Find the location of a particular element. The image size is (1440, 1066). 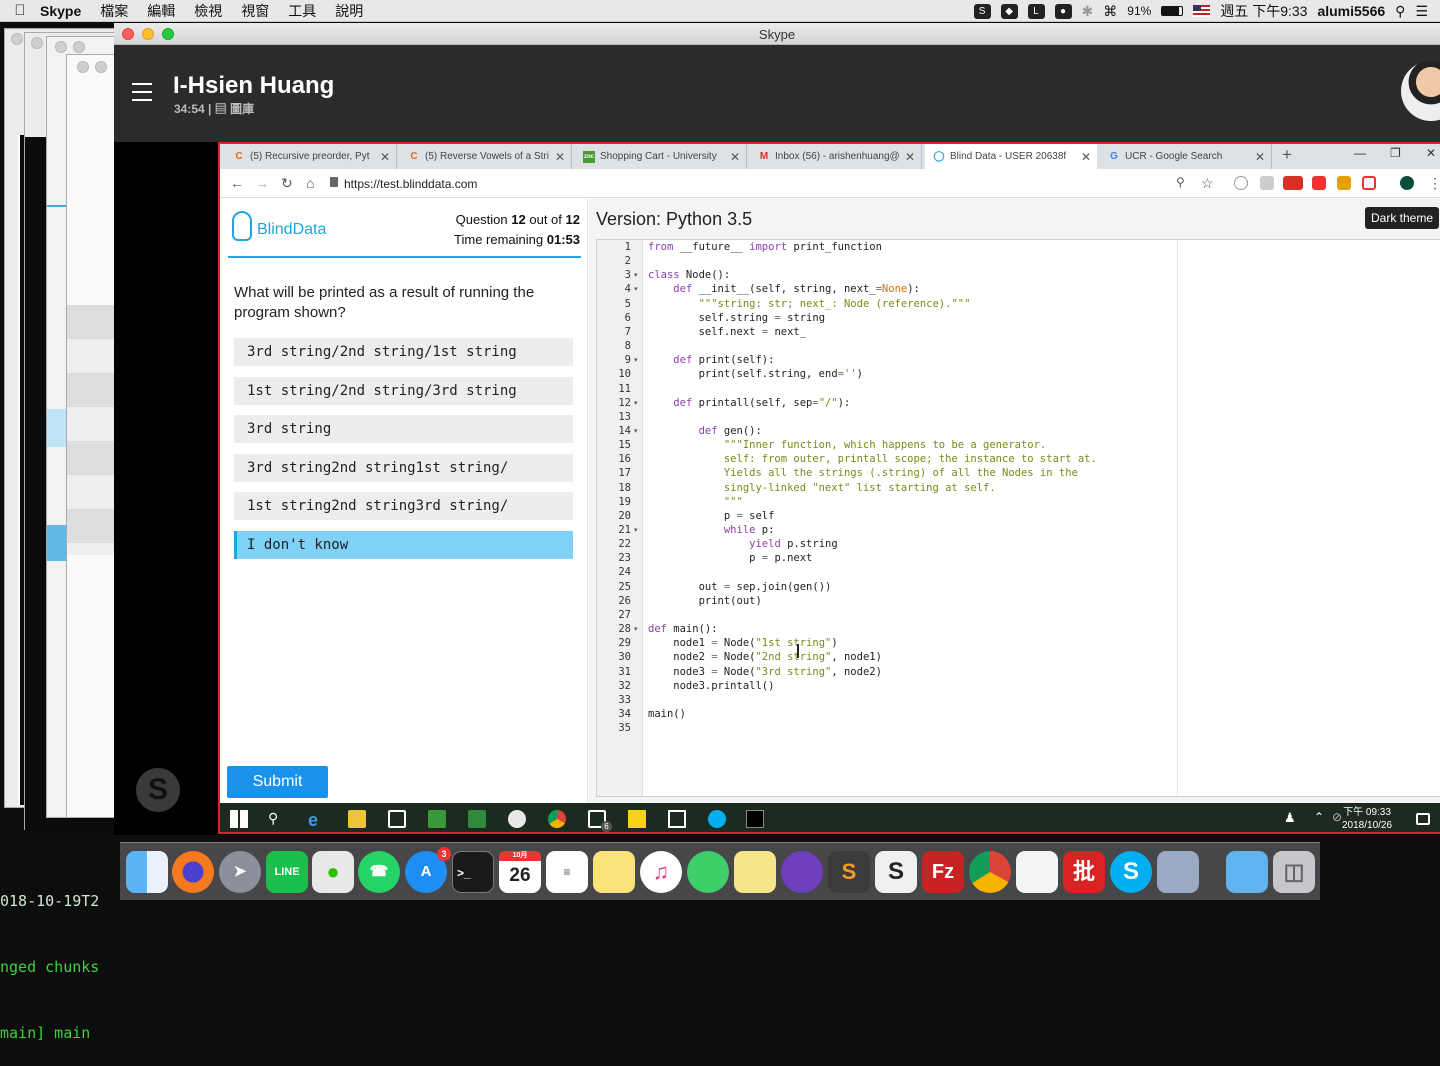

terminal-icon is located at coordinates (755, 819).